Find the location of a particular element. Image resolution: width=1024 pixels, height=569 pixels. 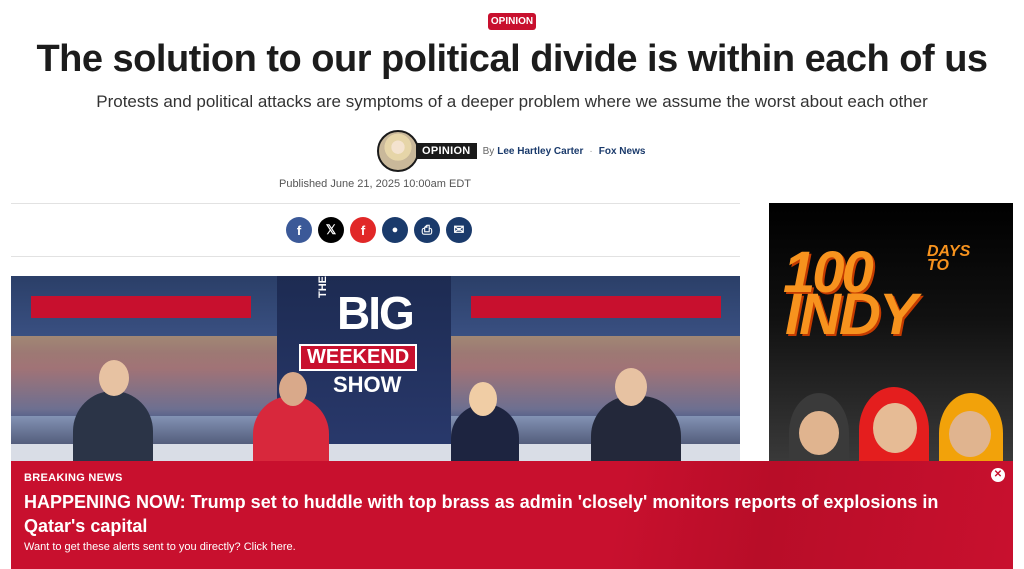

facebook-share-button: f is located at coordinates (299, 230).